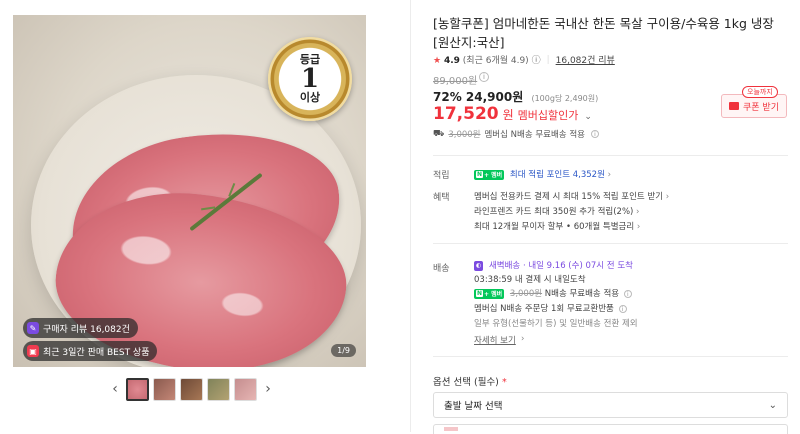  I want to click on return-row: 멤버십 N배송 주문당 1회 무료교환반품 i, so click(550, 308).